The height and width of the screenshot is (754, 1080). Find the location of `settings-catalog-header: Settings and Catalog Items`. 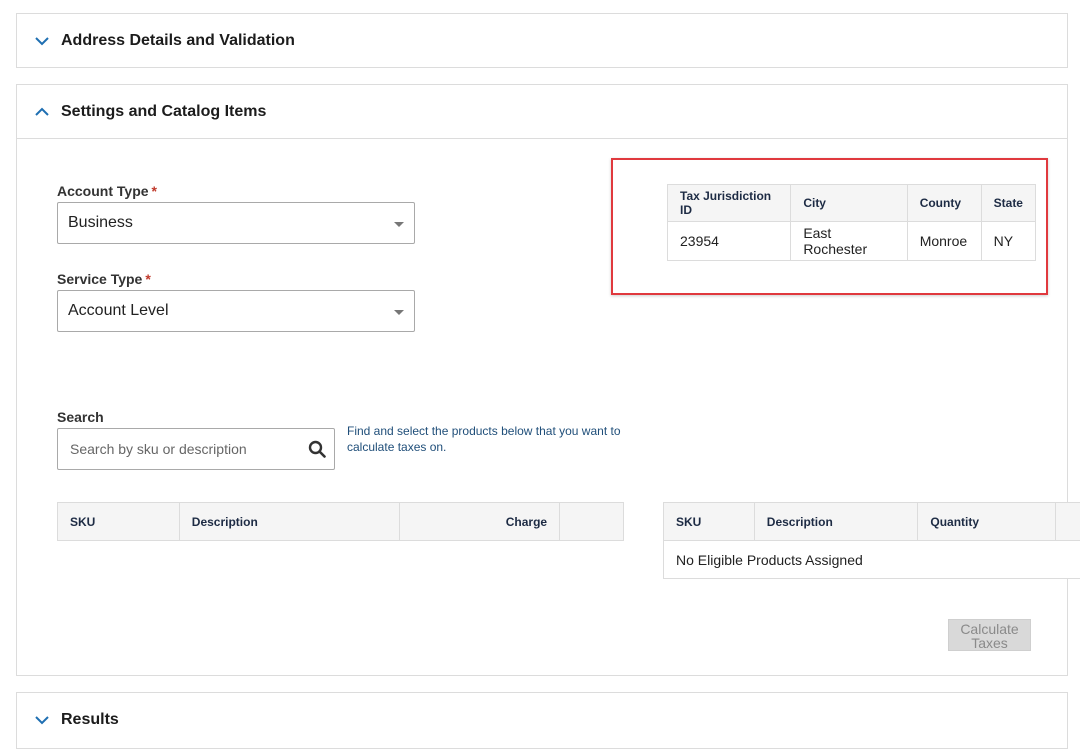

settings-catalog-header: Settings and Catalog Items is located at coordinates (542, 112).